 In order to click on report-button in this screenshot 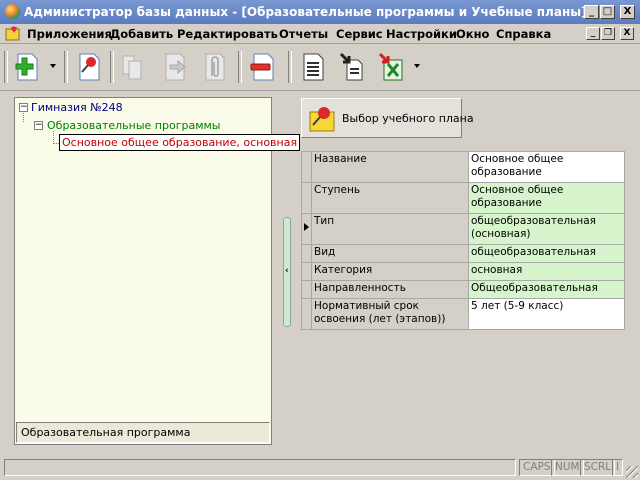, I will do `click(313, 67)`.